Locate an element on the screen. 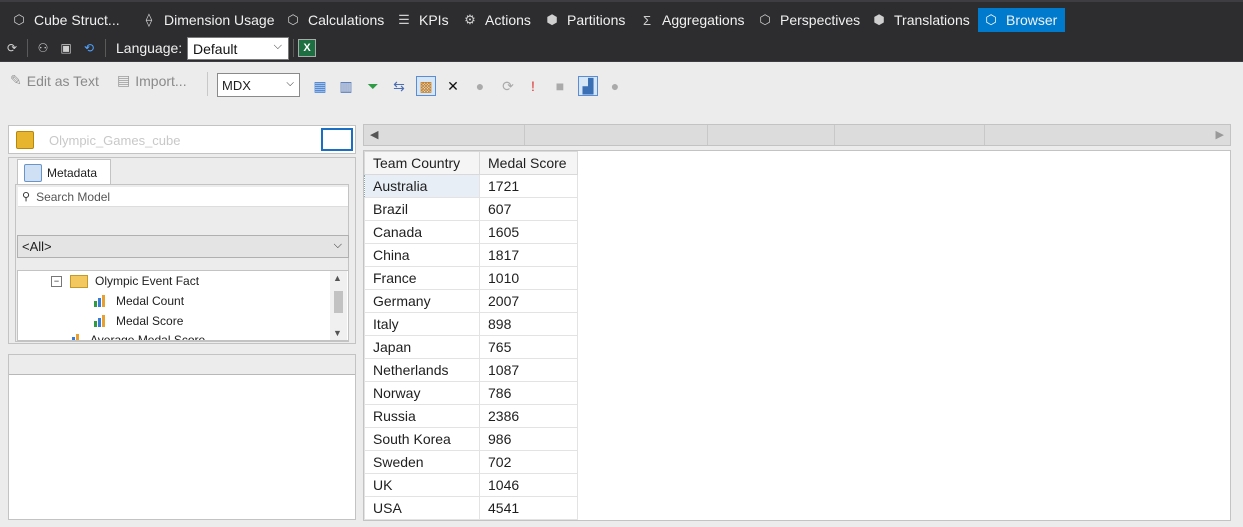  swap-axes-icon: ⇆ is located at coordinates (399, 86).